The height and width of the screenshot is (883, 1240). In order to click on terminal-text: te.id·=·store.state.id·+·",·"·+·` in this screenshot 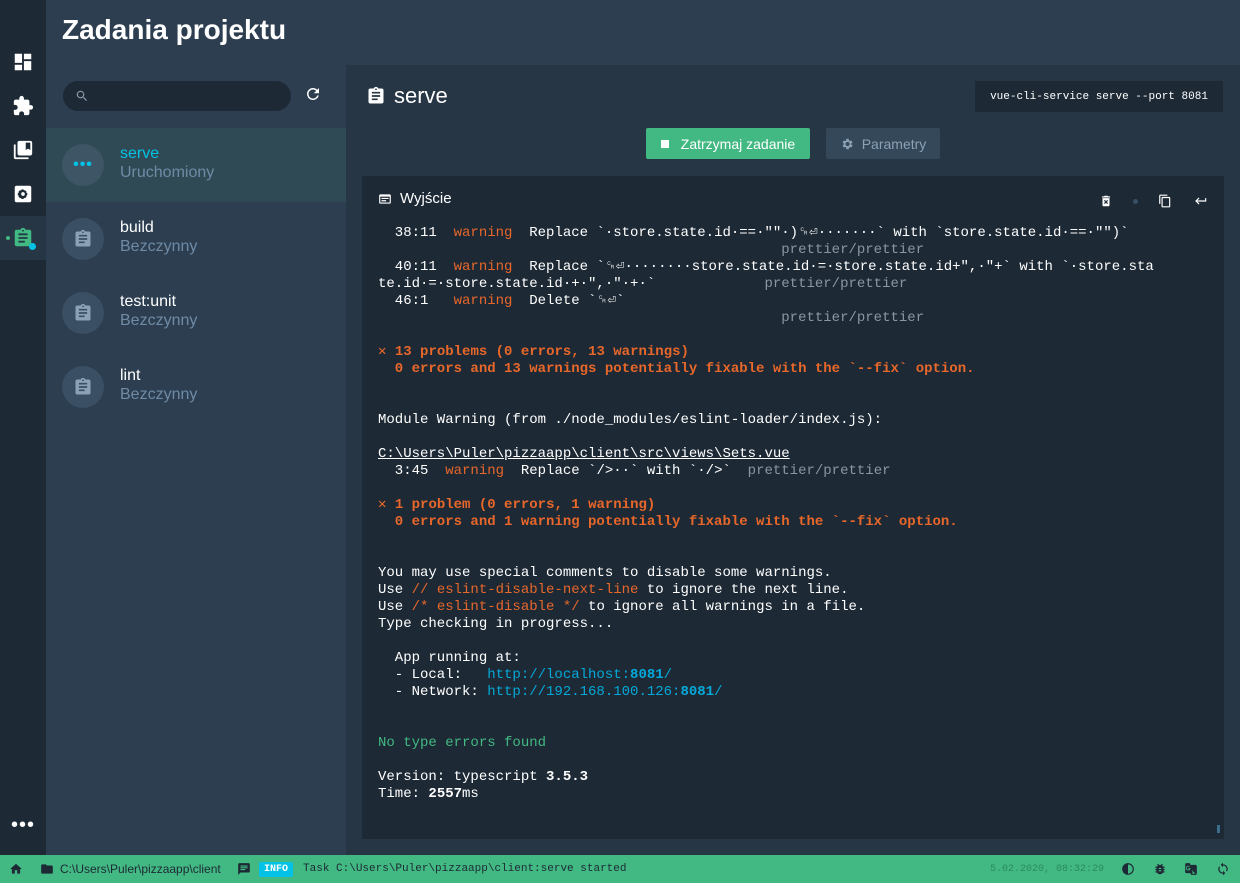, I will do `click(571, 284)`.